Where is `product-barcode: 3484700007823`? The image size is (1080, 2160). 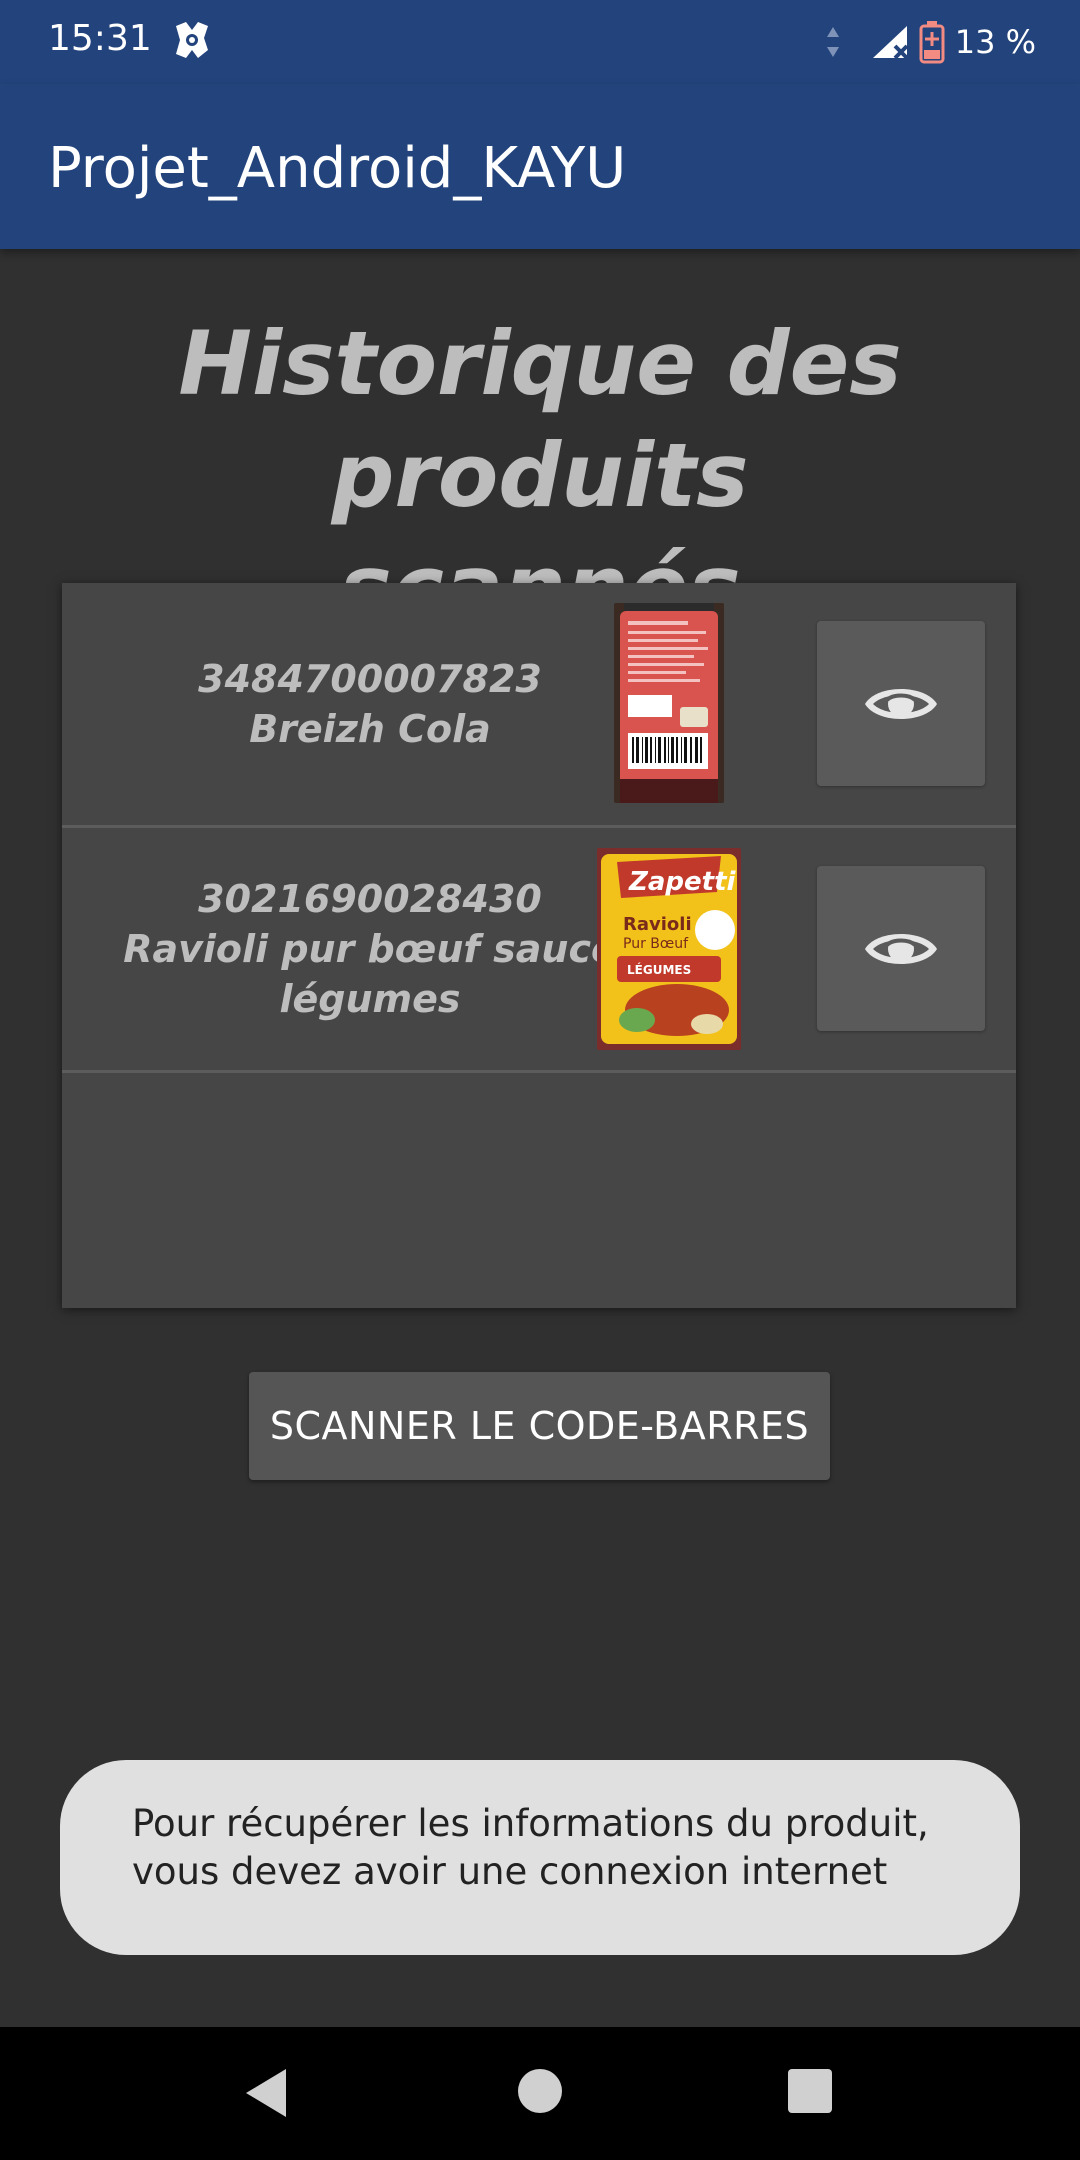 product-barcode: 3484700007823 is located at coordinates (370, 679).